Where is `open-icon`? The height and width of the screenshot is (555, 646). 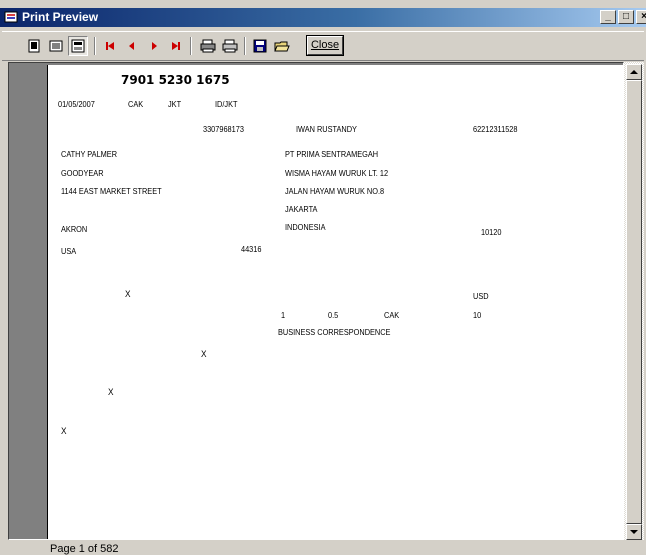
open-icon is located at coordinates (282, 46).